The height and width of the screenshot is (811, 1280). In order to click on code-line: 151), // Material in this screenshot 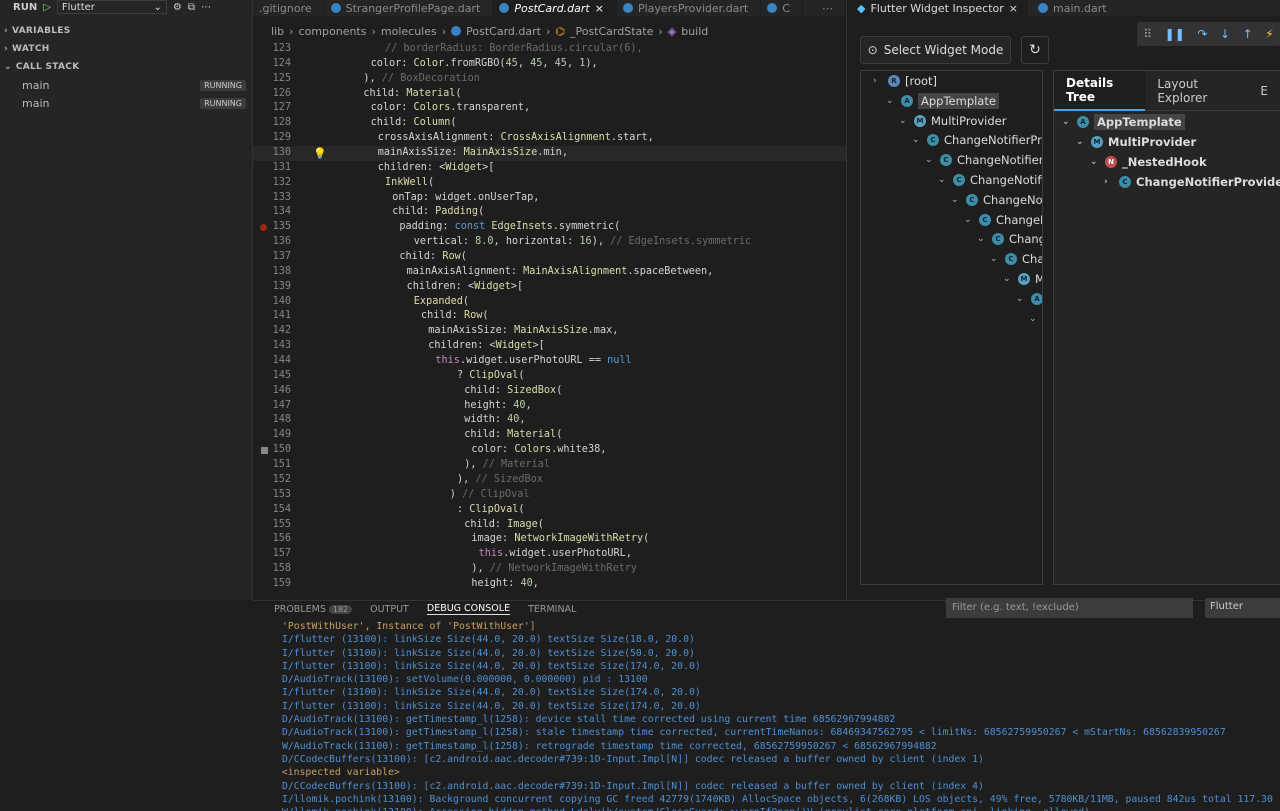, I will do `click(549, 465)`.